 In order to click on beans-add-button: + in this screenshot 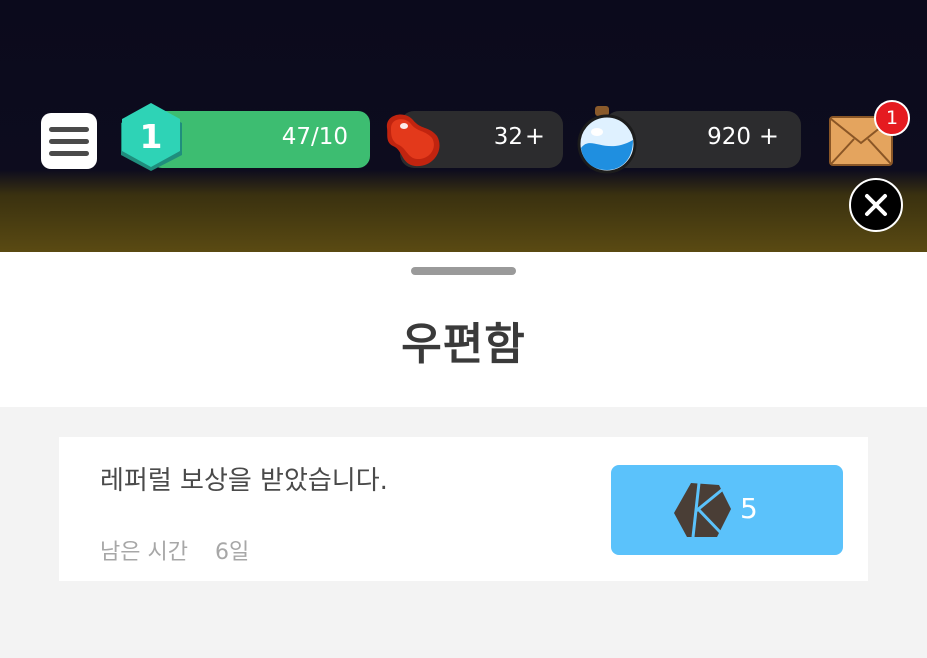, I will do `click(535, 136)`.